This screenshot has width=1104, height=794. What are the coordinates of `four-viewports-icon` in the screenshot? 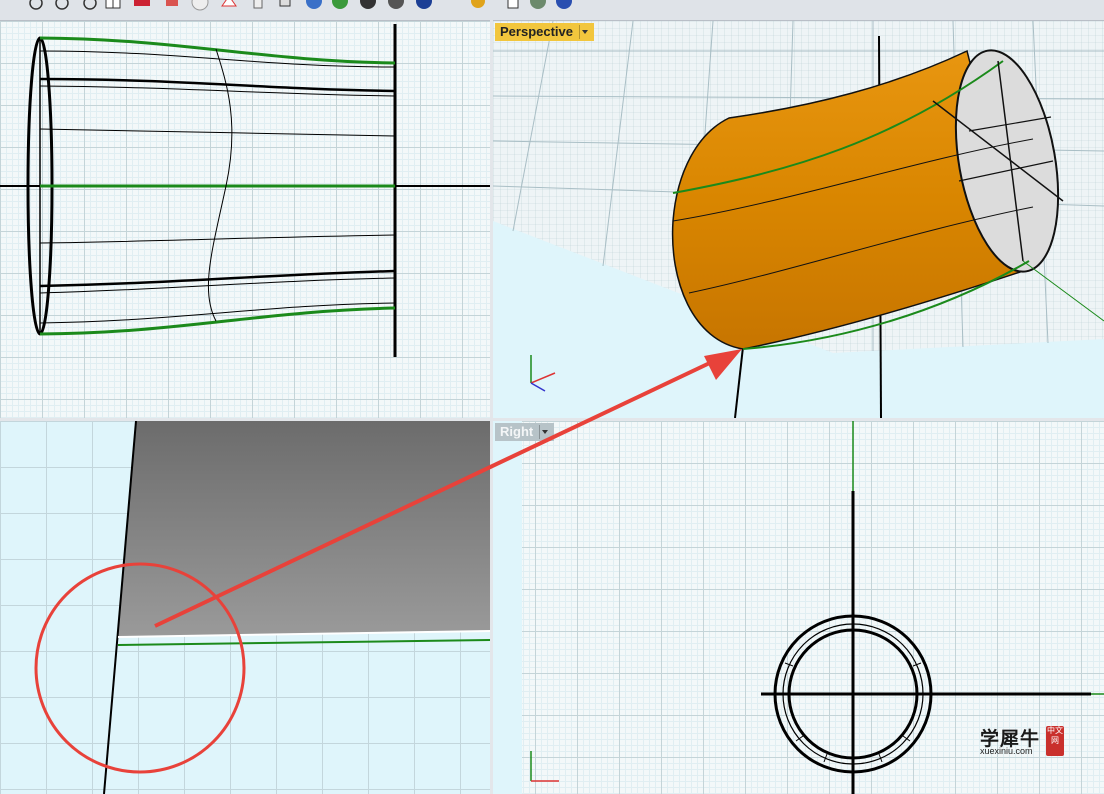 It's located at (113, 4).